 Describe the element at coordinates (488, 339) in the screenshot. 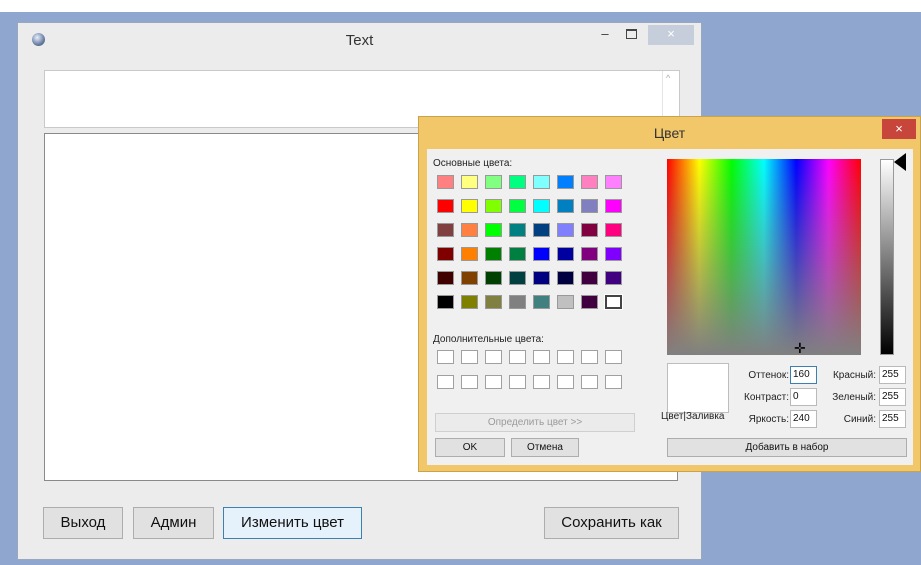

I see `custom-colors-label: Дополнительные цвета:` at that location.